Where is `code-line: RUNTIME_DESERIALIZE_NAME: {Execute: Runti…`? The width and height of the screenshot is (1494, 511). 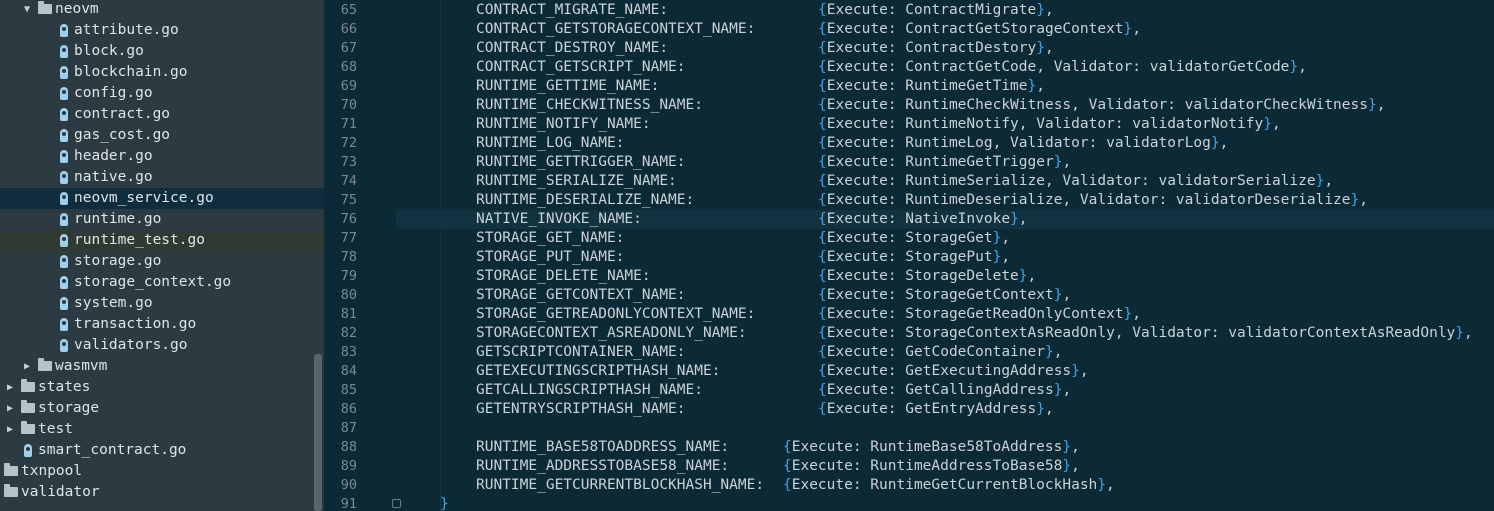
code-line: RUNTIME_DESERIALIZE_NAME: {Execute: Runti… is located at coordinates (909, 200).